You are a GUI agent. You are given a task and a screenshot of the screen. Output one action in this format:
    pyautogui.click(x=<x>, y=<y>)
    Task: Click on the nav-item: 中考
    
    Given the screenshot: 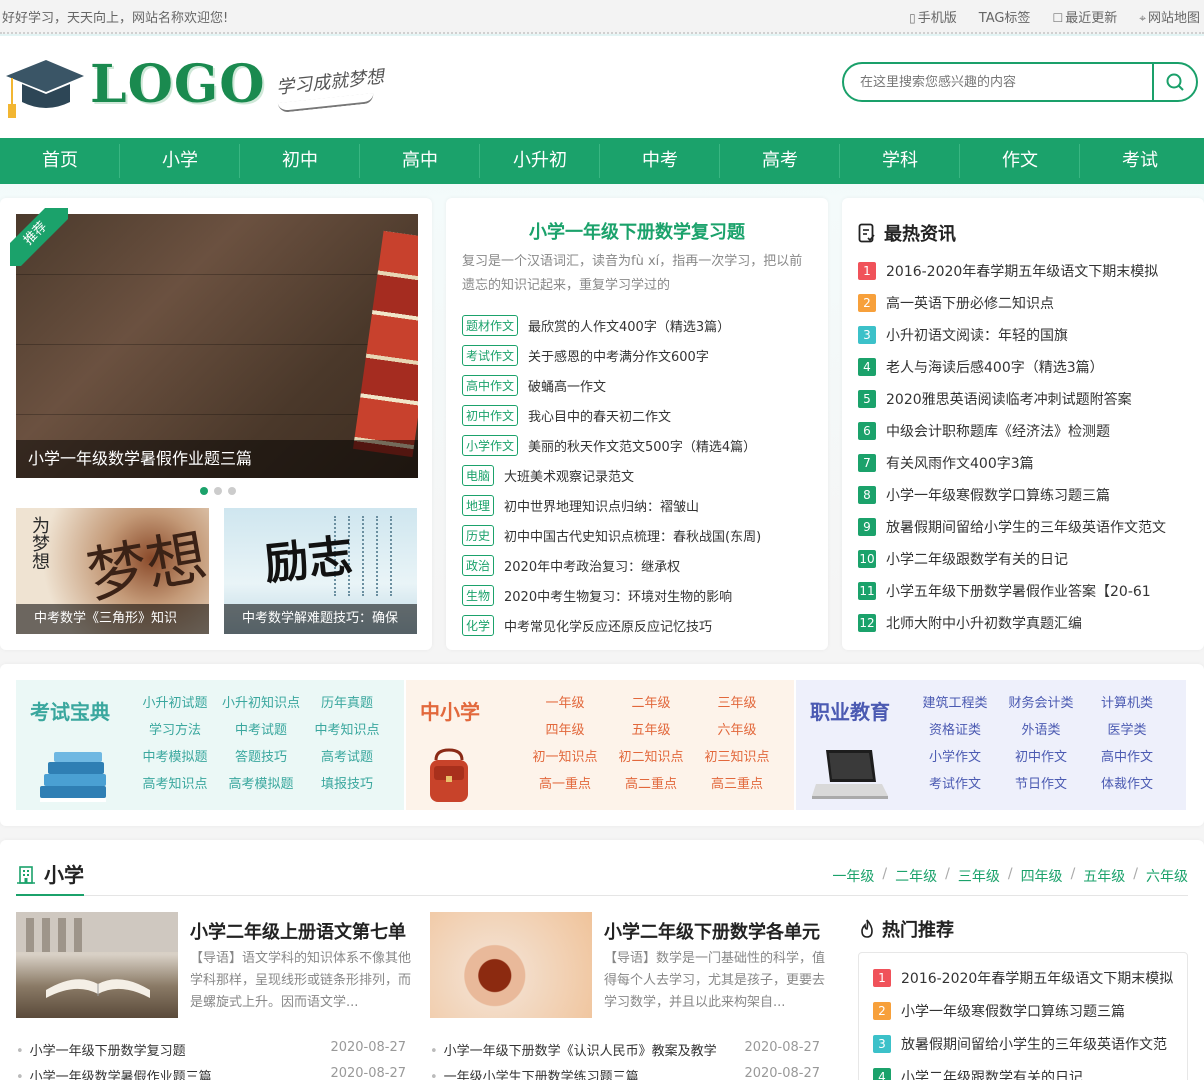 What is the action you would take?
    pyautogui.click(x=660, y=161)
    